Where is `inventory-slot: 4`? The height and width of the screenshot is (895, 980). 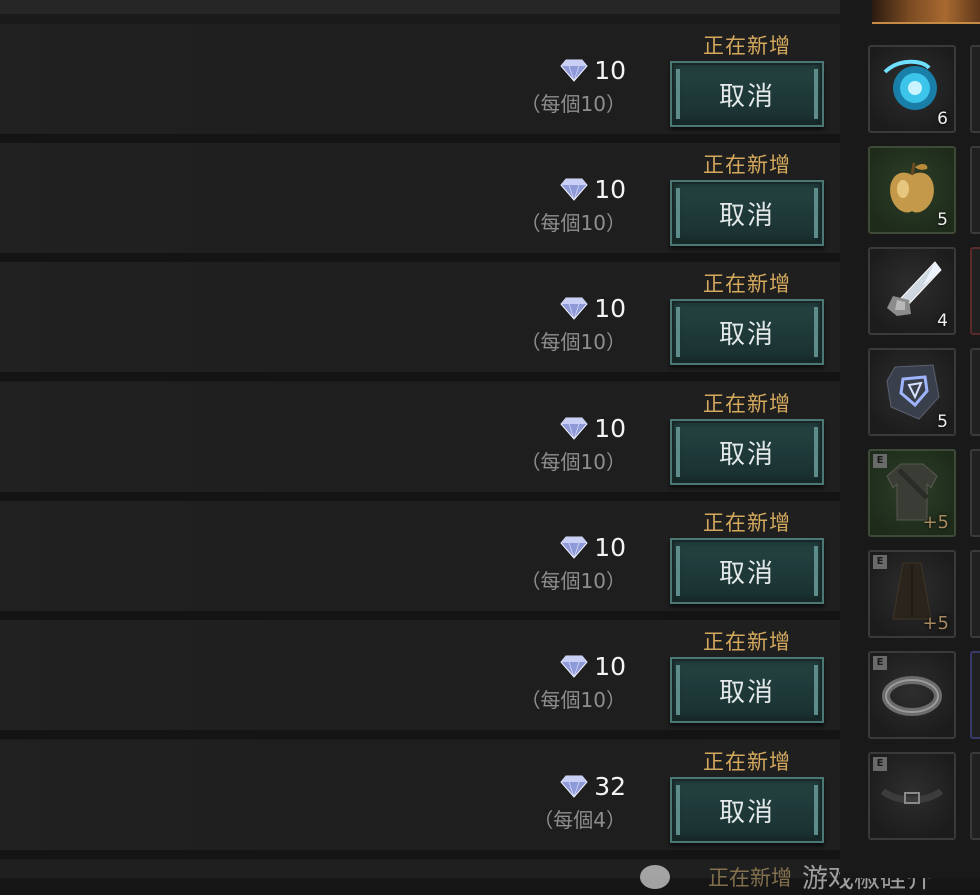
inventory-slot: 4 is located at coordinates (912, 291).